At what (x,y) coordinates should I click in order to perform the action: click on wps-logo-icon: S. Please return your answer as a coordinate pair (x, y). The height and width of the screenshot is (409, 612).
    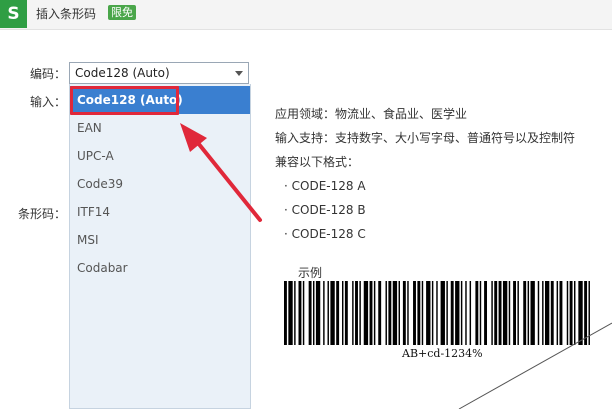
    Looking at the image, I should click on (13, 14).